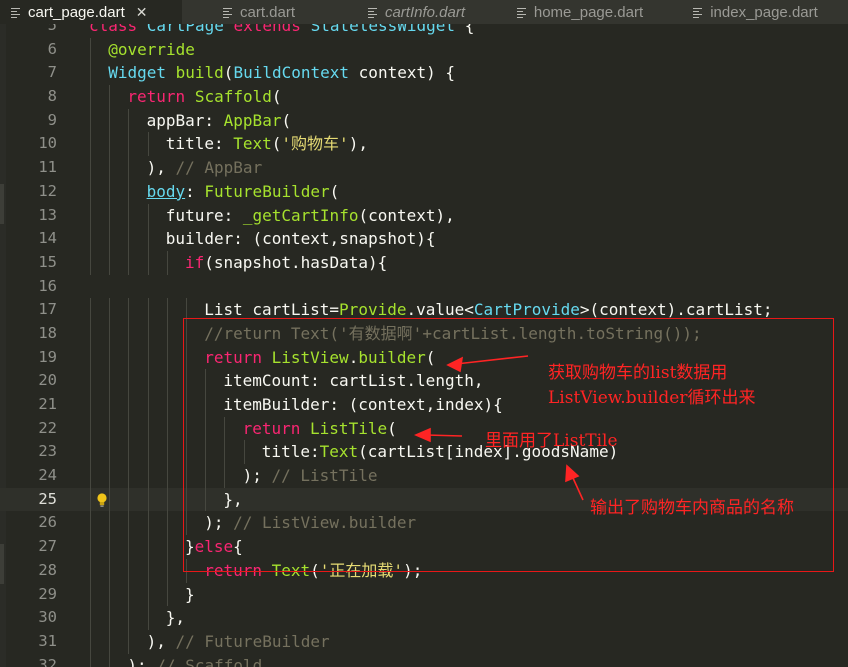 The width and height of the screenshot is (848, 667). I want to click on tab-cart-dart: cart.dart, so click(259, 12).